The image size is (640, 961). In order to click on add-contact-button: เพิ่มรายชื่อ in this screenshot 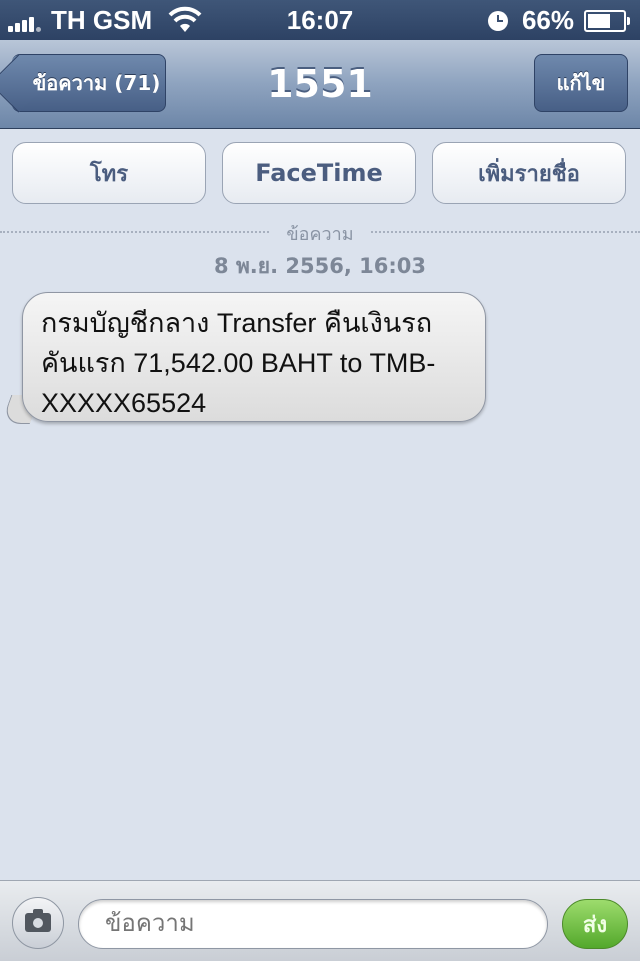, I will do `click(529, 173)`.